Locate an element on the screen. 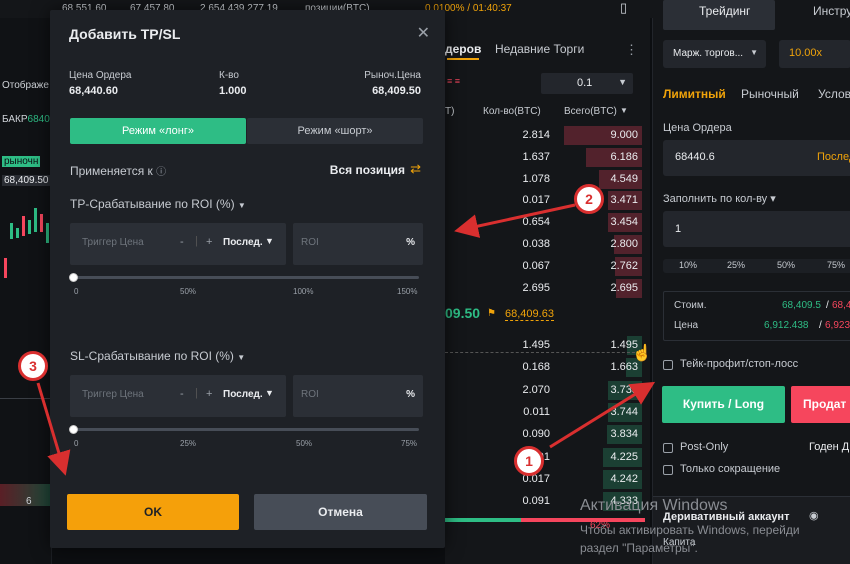  watermark-title: Активация Windows is located at coordinates (654, 505).